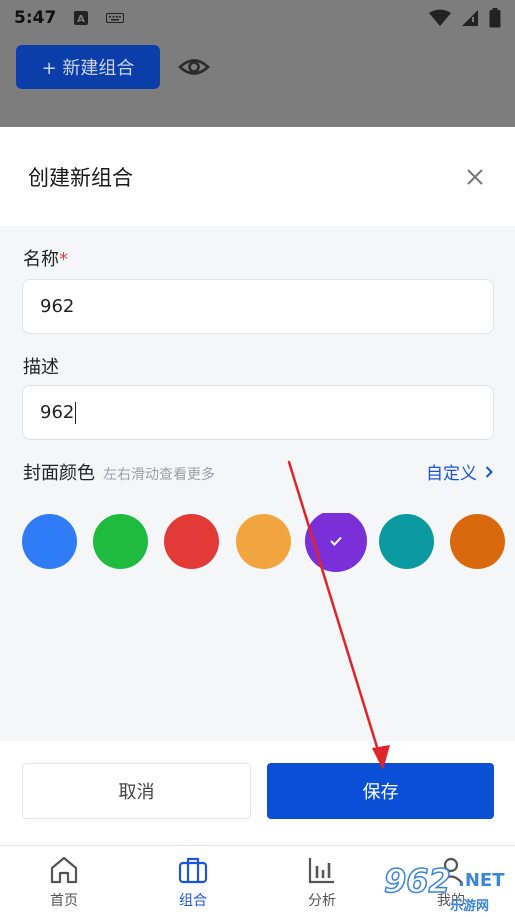 The width and height of the screenshot is (515, 917). I want to click on new-group-label: + 新建组合, so click(88, 68).